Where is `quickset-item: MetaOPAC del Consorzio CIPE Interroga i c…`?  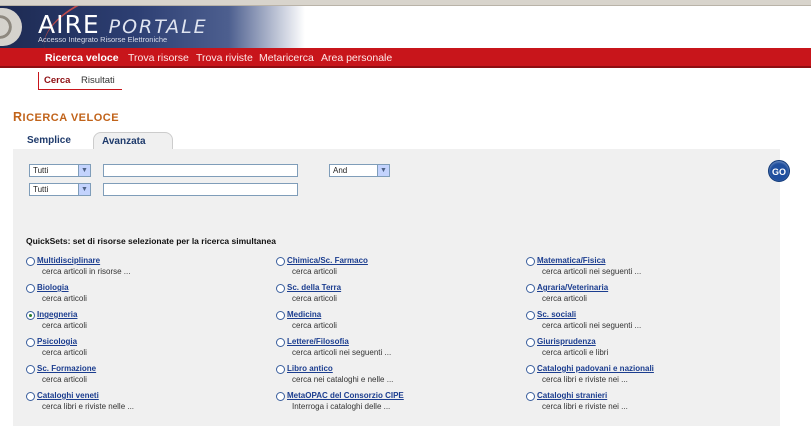 quickset-item: MetaOPAC del Consorzio CIPE Interroga i c… is located at coordinates (396, 402).